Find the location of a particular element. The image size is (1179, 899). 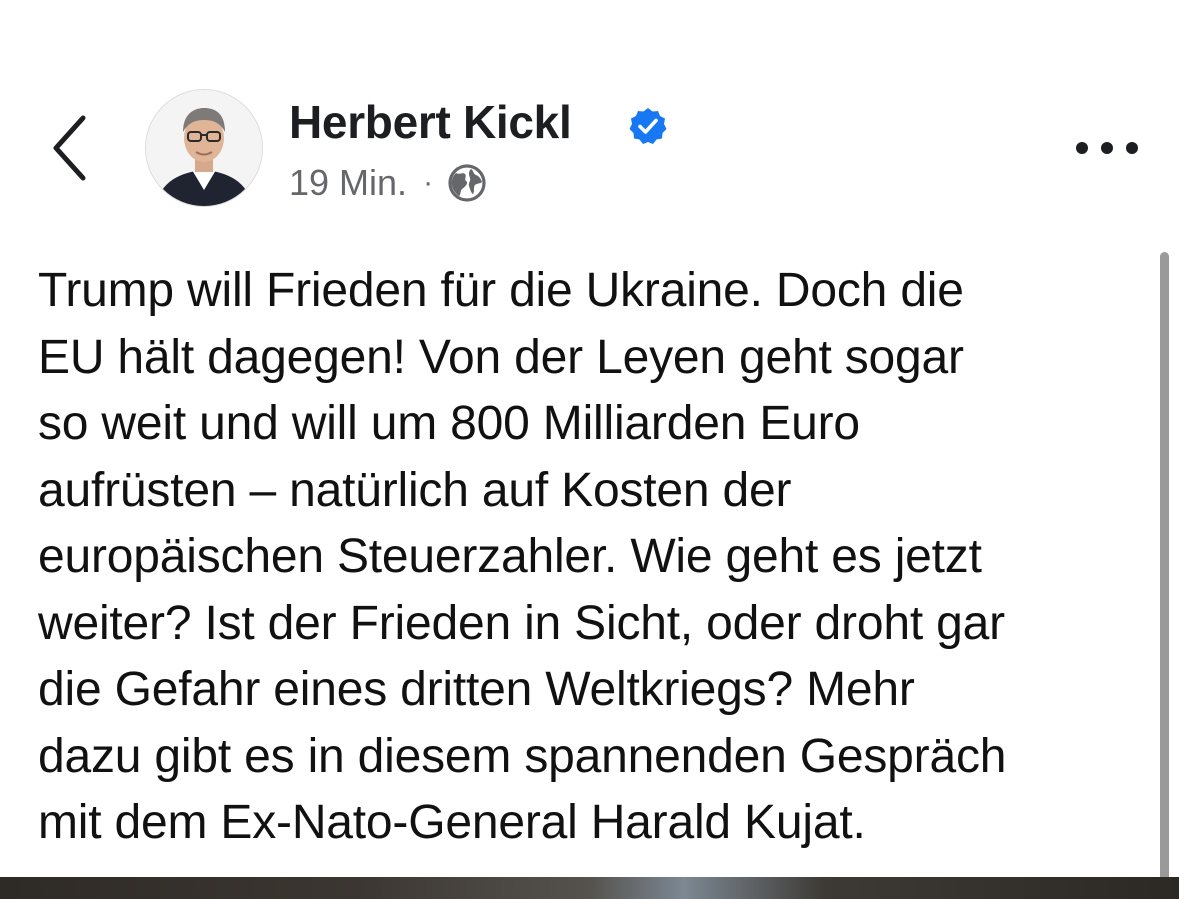

back-button is located at coordinates (70, 148).